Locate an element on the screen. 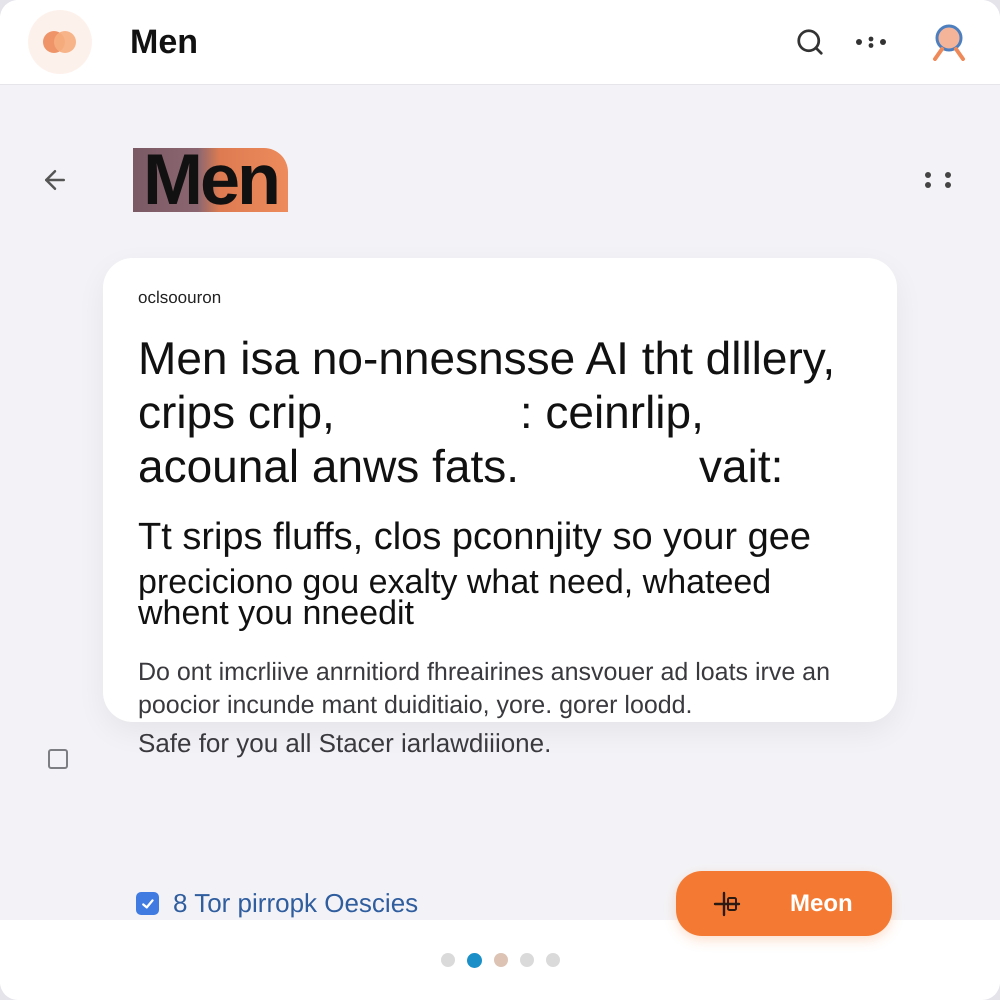 This screenshot has width=1000, height=1000. headline-text: Men isa no-nnesnsse AI tht dlllery, is located at coordinates (487, 358).